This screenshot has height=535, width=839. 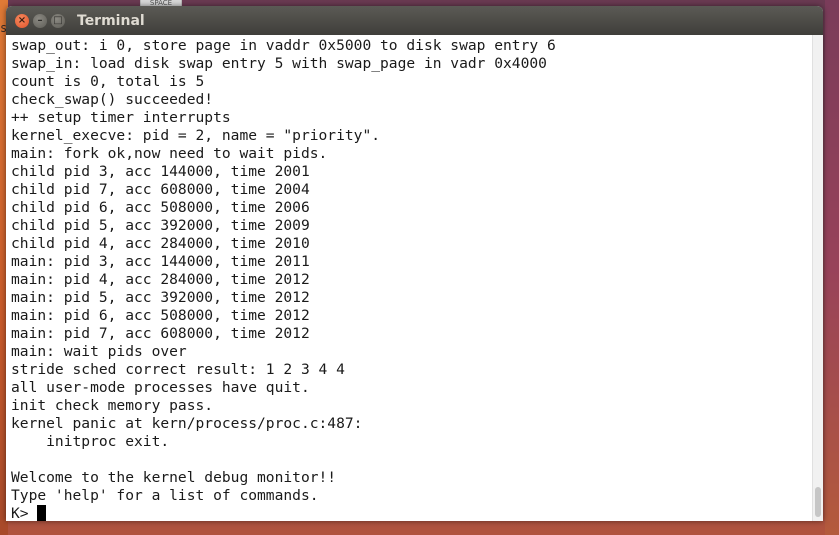 What do you see at coordinates (160, 279) in the screenshot?
I see `terminal-line: main: pid 4, acc 284000, time 2012` at bounding box center [160, 279].